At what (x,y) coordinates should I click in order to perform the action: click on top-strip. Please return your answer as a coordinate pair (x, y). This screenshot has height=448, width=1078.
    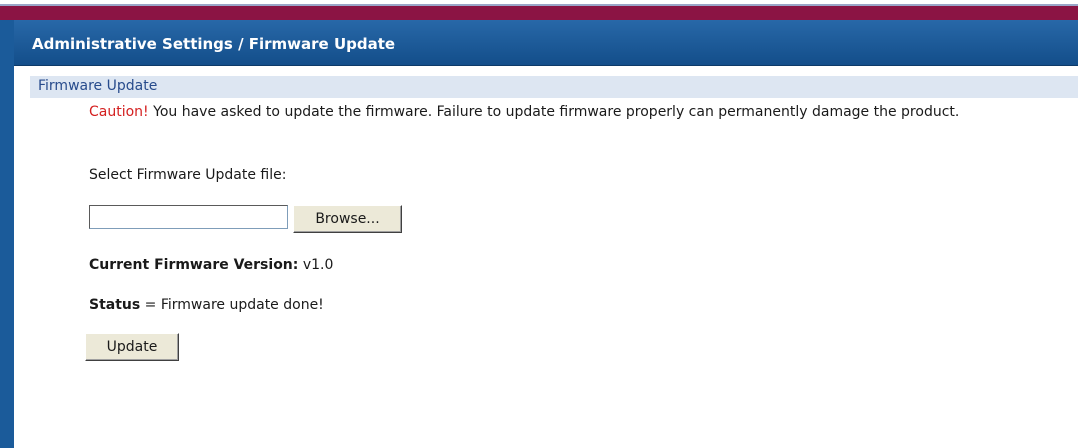
    Looking at the image, I should click on (539, 3).